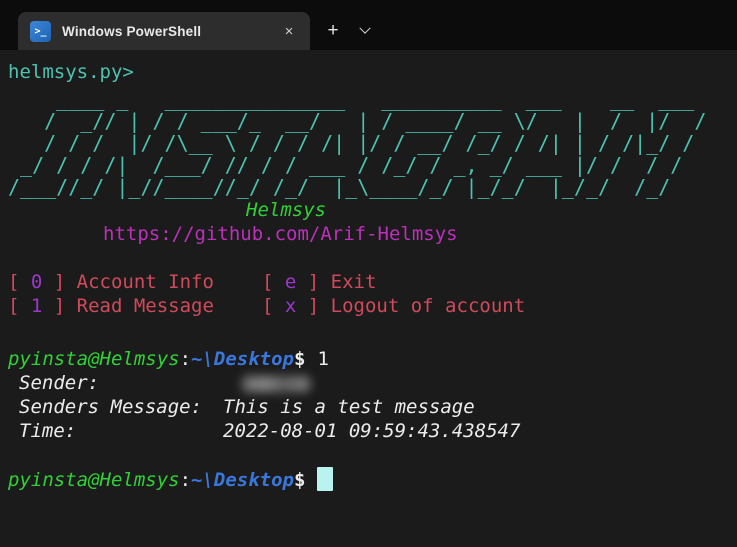 The width and height of the screenshot is (737, 547). Describe the element at coordinates (372, 479) in the screenshot. I see `prompt-line-current: pyinsta@Helmsys:~\Desktop$` at that location.